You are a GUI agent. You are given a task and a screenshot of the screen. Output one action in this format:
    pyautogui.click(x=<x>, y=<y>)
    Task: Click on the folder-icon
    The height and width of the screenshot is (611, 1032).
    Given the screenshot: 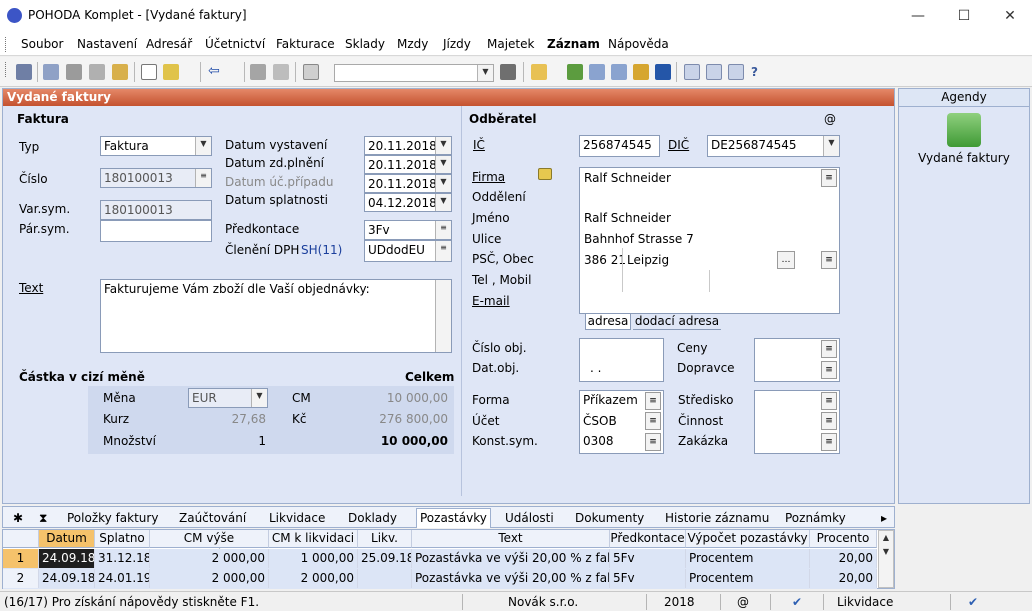 What is the action you would take?
    pyautogui.click(x=539, y=72)
    